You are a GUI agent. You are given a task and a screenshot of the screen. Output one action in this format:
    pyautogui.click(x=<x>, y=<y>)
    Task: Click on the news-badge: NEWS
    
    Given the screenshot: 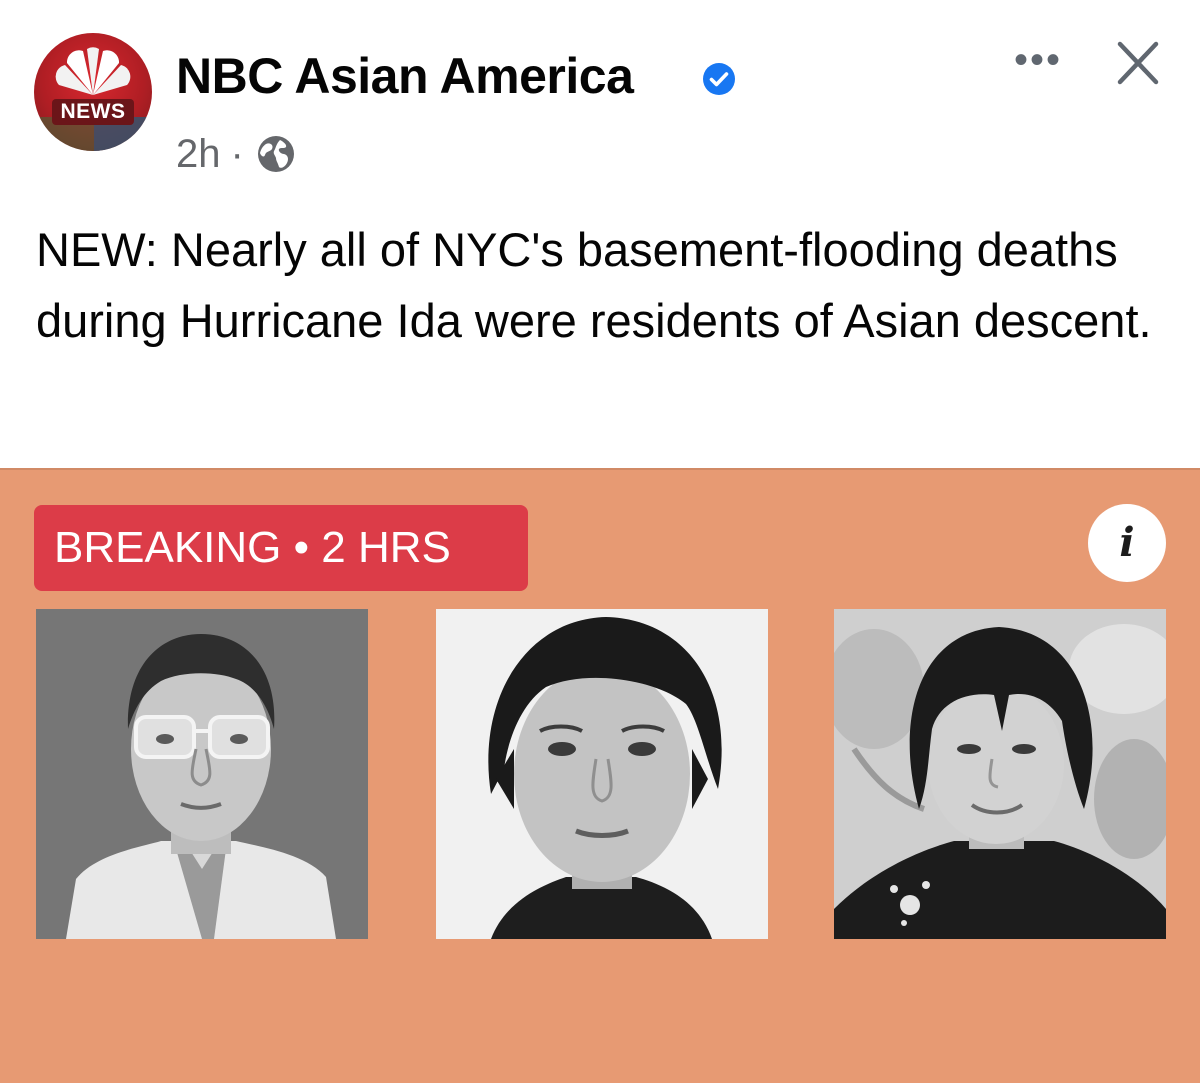 What is the action you would take?
    pyautogui.click(x=93, y=112)
    